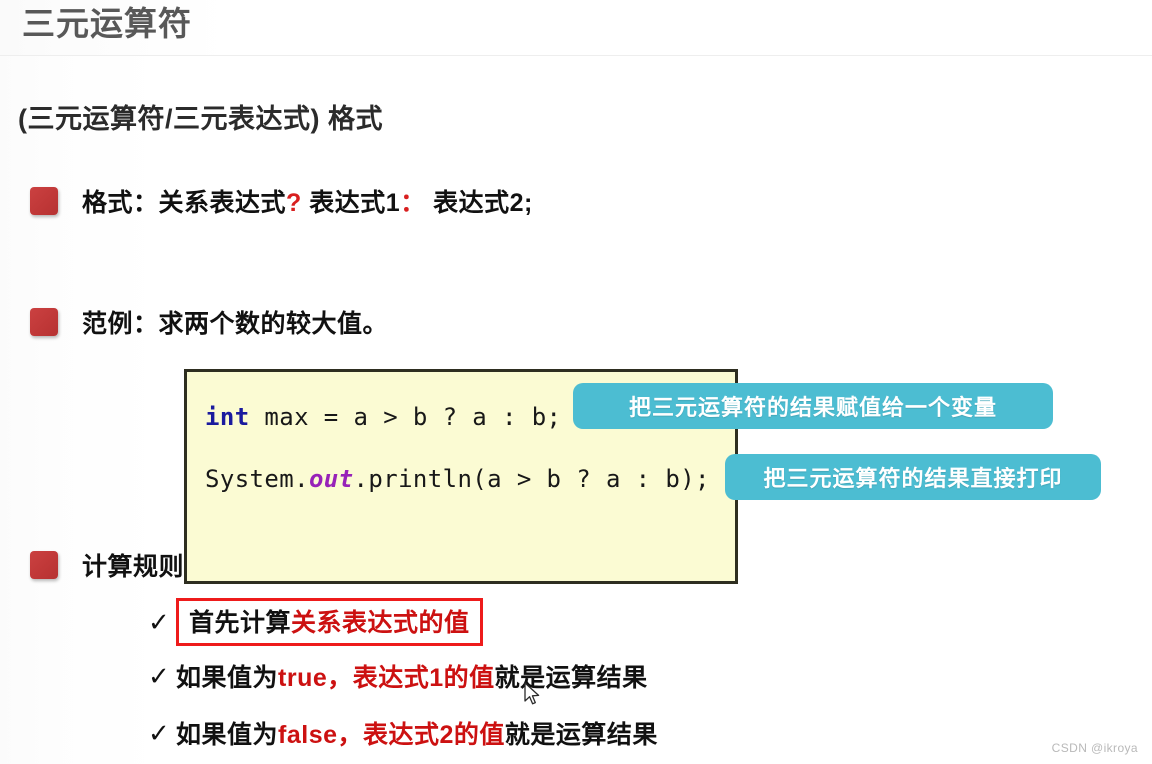 This screenshot has height=764, width=1152. I want to click on rule-3-black-text: 如果值为, so click(227, 735).